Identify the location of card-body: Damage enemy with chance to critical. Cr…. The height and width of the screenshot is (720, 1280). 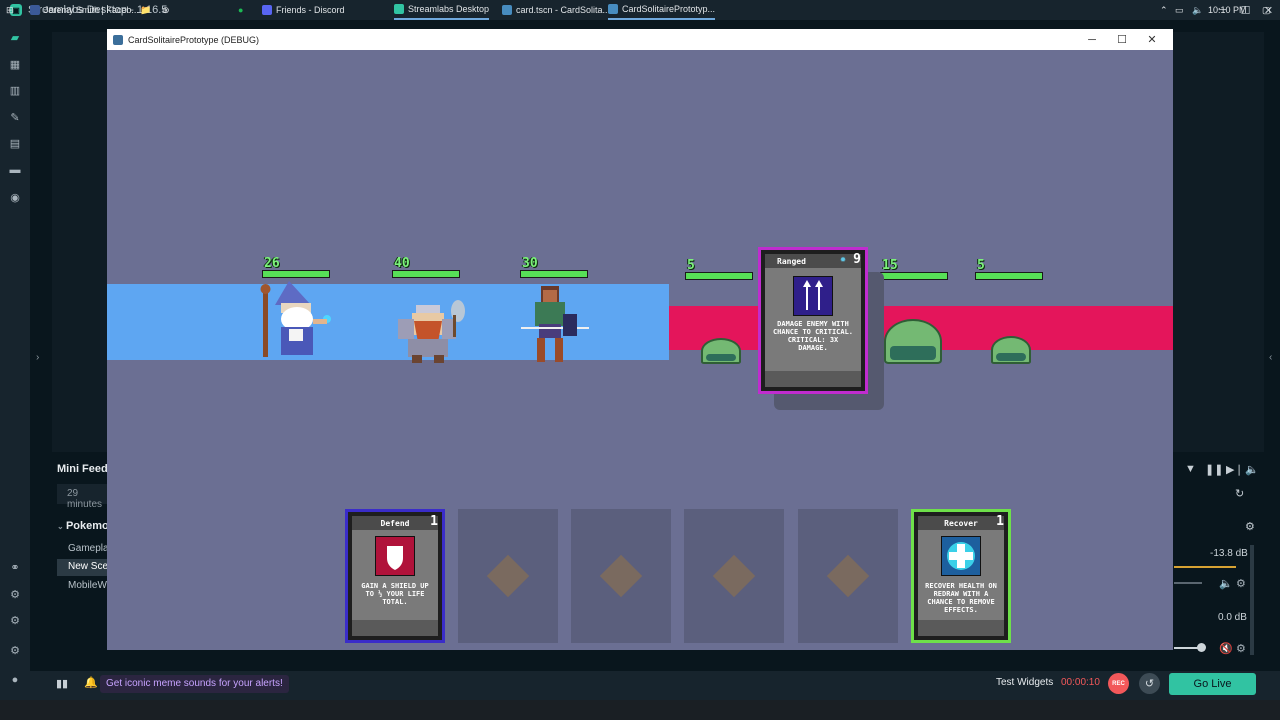
(813, 327).